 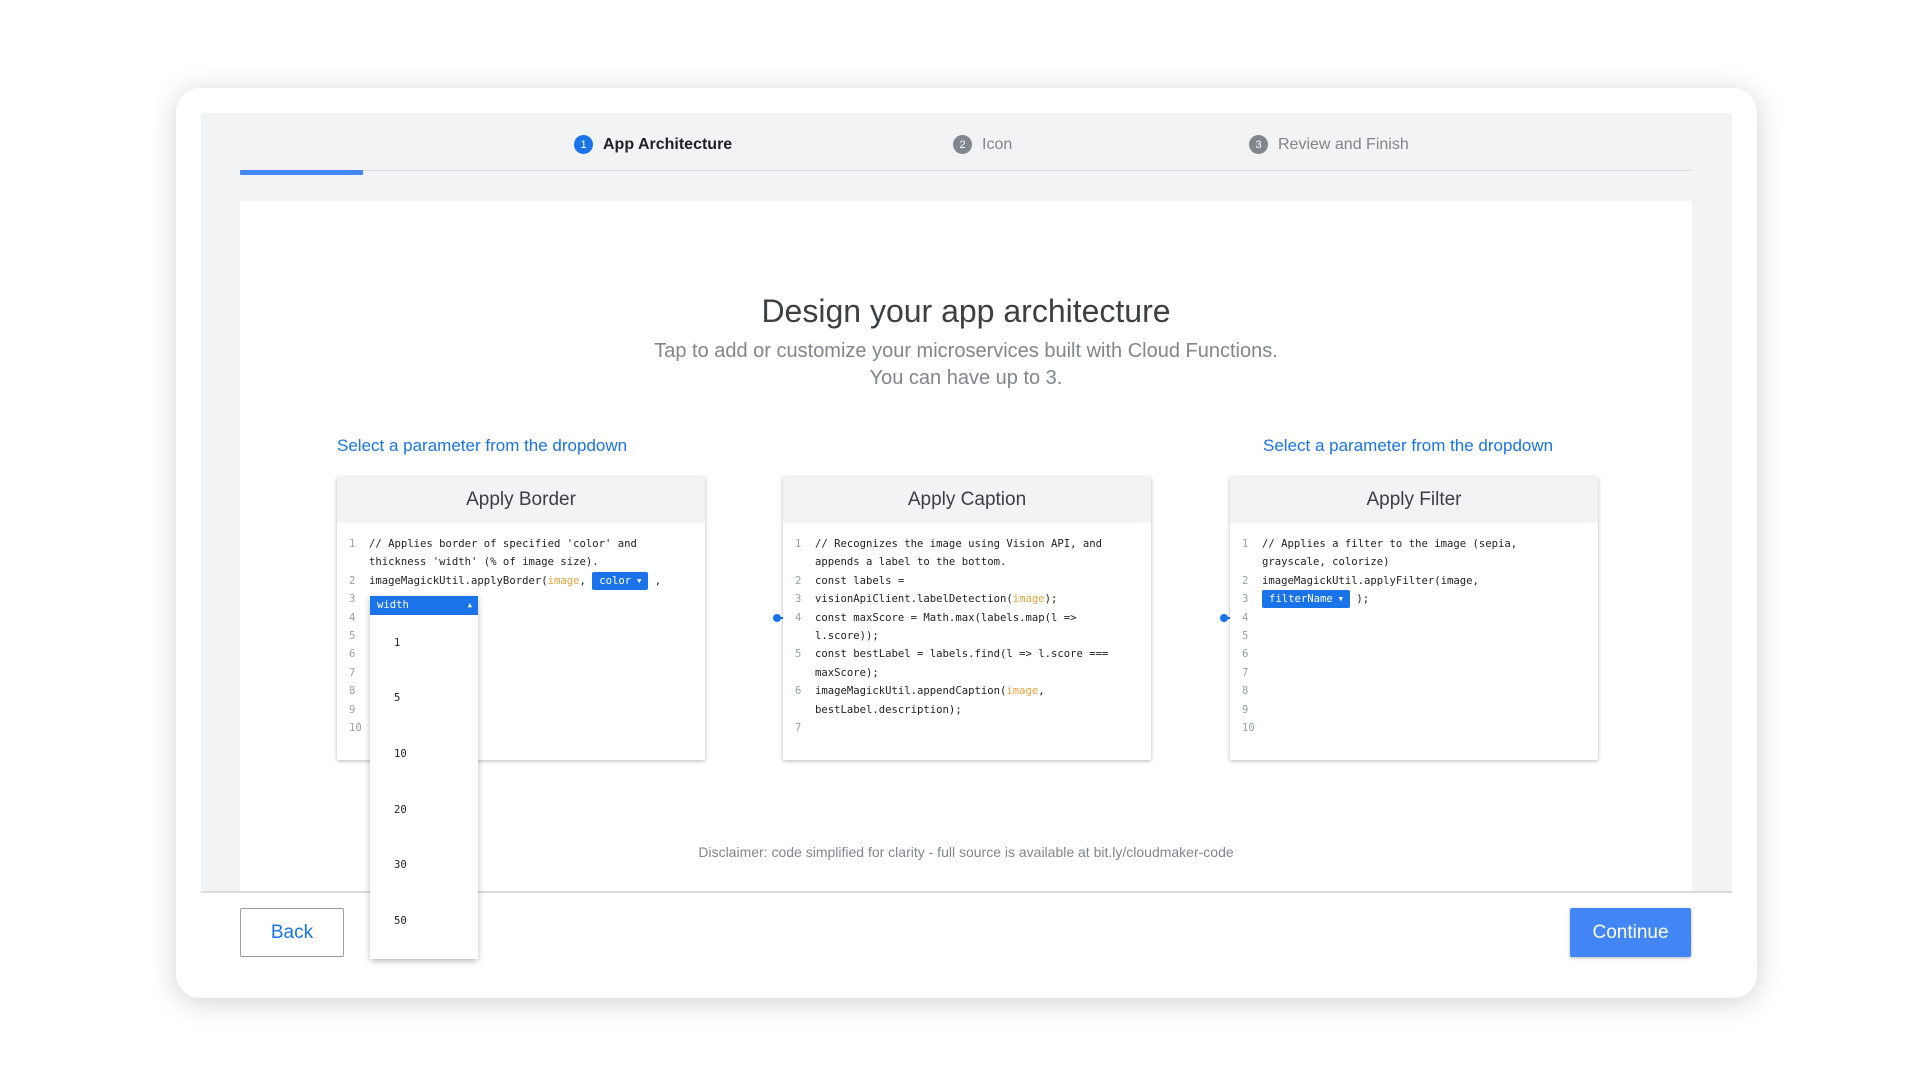 What do you see at coordinates (911, 562) in the screenshot?
I see `code-comment: appends a label to the bottom.` at bounding box center [911, 562].